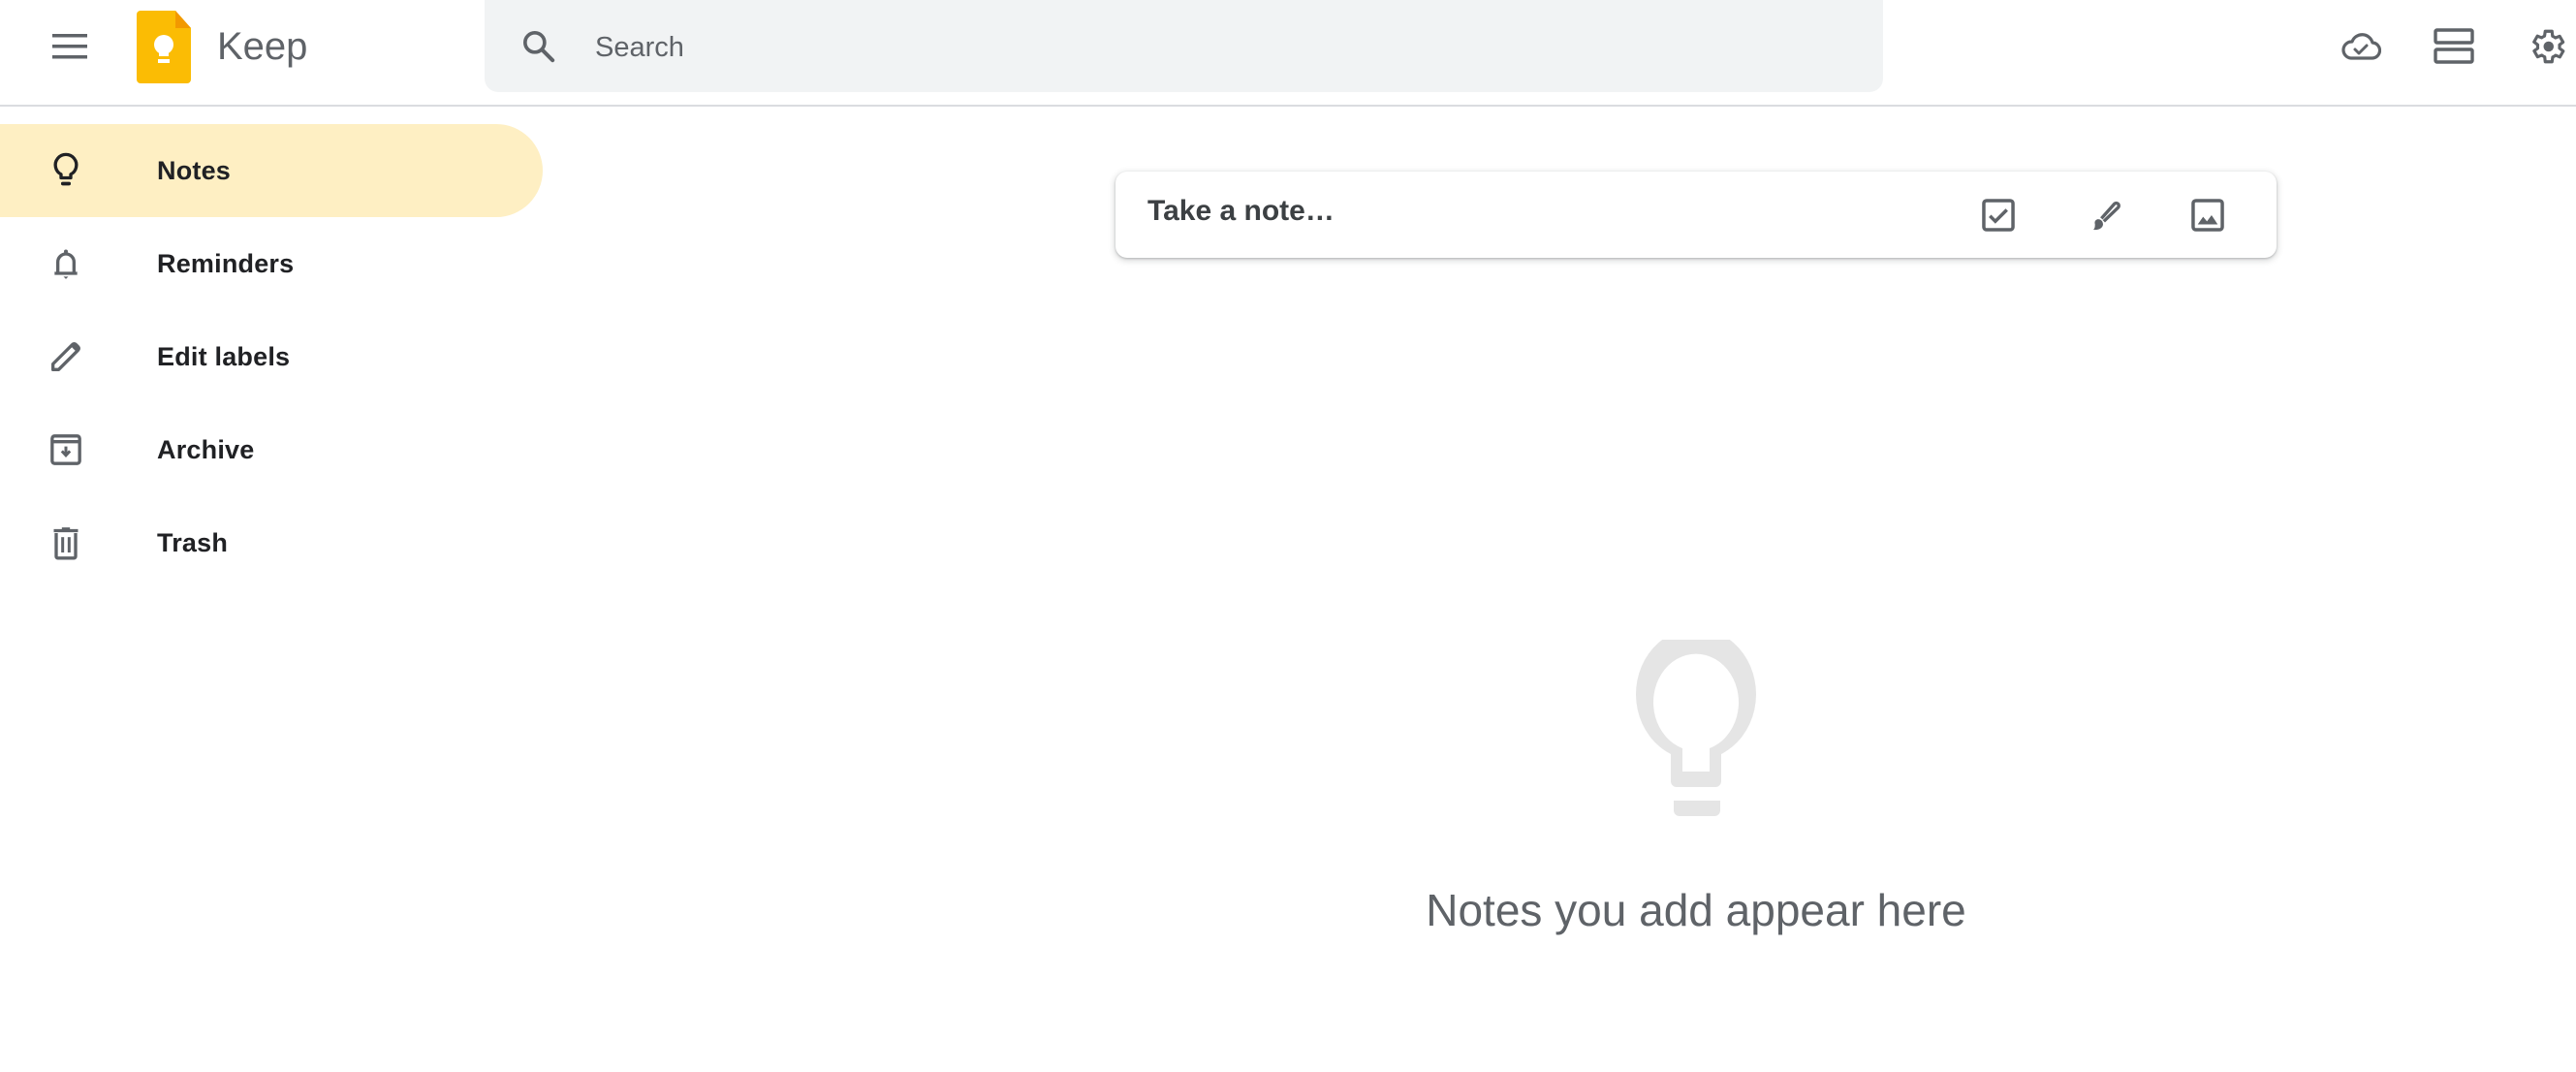  I want to click on gear-icon, so click(2548, 46).